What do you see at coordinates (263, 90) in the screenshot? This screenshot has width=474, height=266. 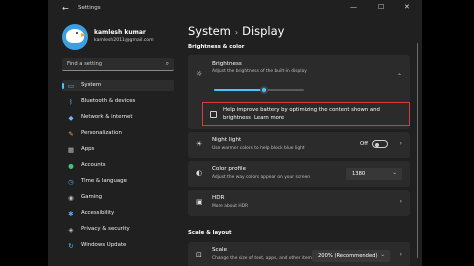 I see `brightness-slider-thumb` at bounding box center [263, 90].